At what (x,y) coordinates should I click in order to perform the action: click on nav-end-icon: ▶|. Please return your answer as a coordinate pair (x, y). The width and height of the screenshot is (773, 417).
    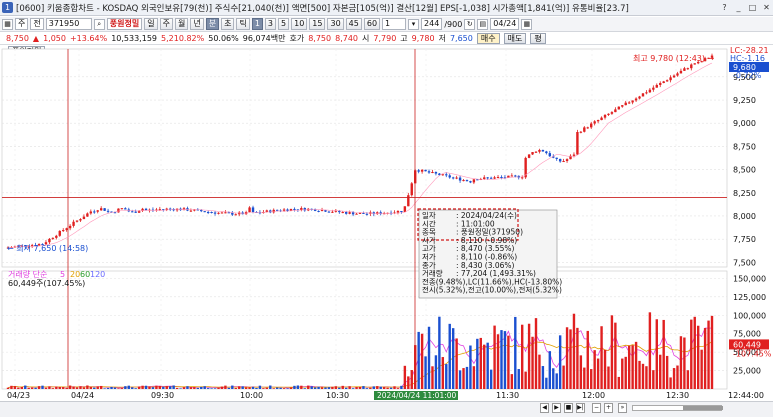
    Looking at the image, I should click on (580, 408).